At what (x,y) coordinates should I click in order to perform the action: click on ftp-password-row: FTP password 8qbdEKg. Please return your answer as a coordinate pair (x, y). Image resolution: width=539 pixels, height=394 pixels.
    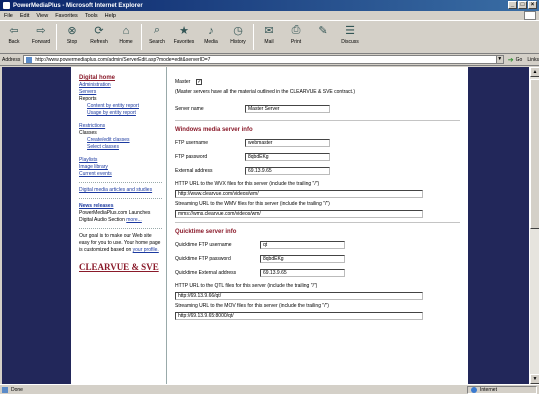
    Looking at the image, I should click on (317, 157).